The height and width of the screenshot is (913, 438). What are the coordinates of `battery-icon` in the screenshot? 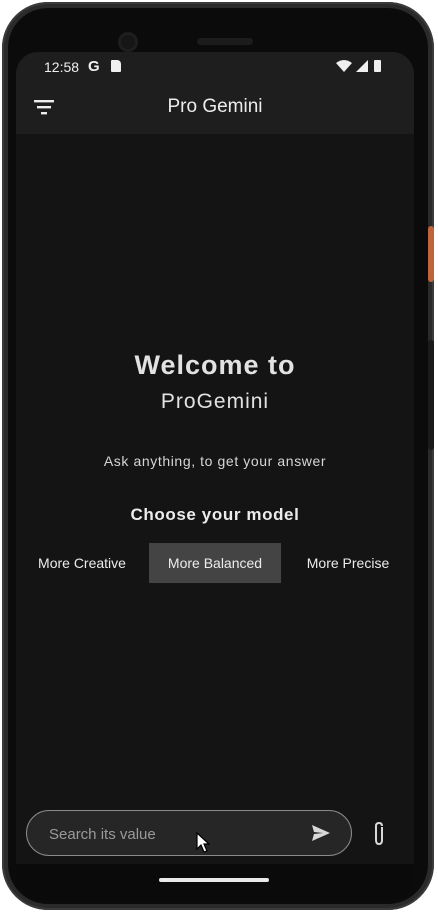 It's located at (377, 66).